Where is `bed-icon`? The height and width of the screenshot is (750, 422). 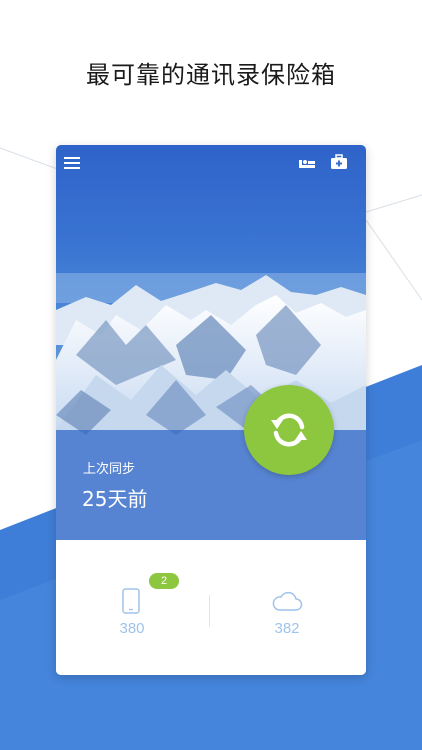
bed-icon is located at coordinates (307, 162).